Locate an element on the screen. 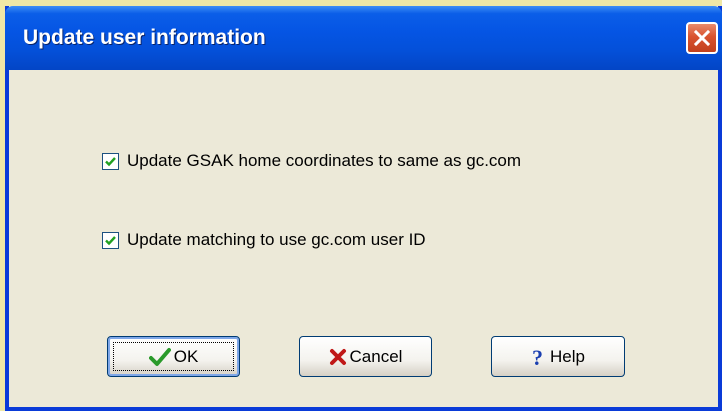 This screenshot has width=722, height=411. ok-button: OK is located at coordinates (173, 356).